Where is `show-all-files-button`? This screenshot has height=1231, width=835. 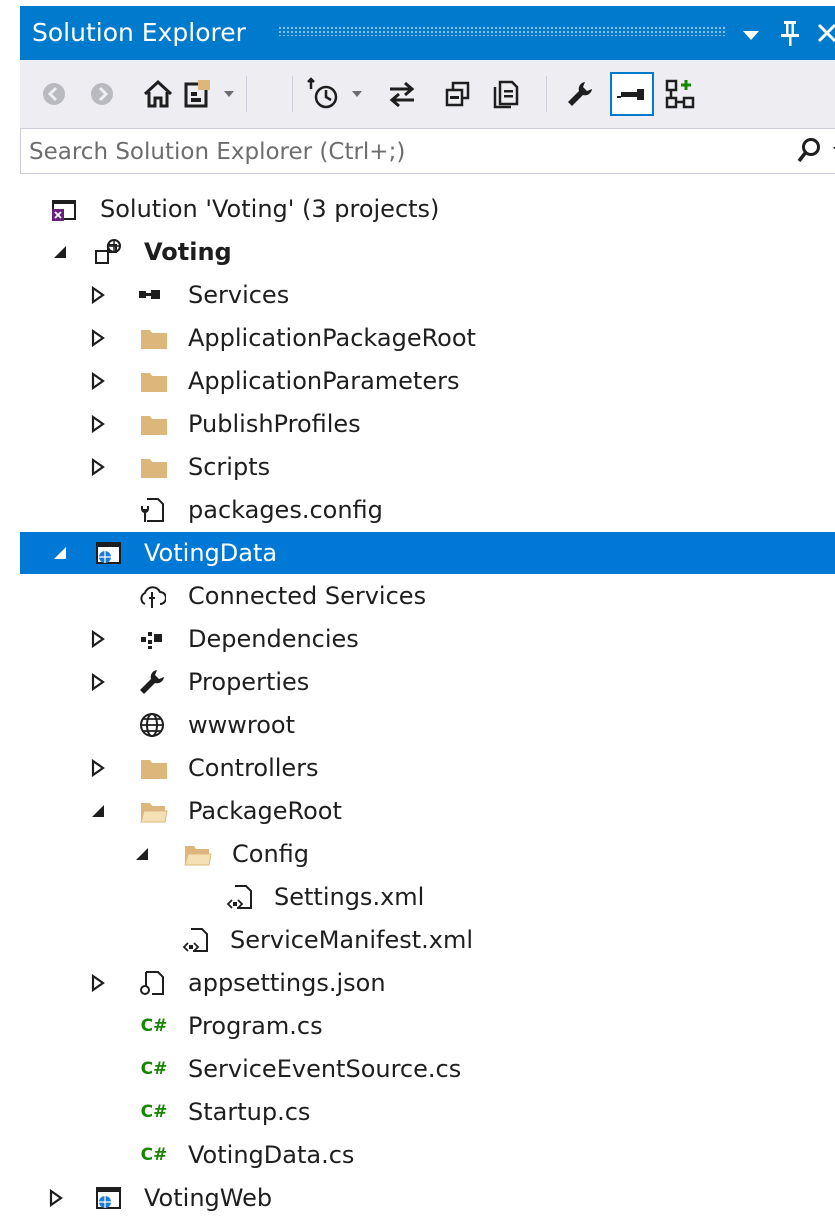 show-all-files-button is located at coordinates (506, 94).